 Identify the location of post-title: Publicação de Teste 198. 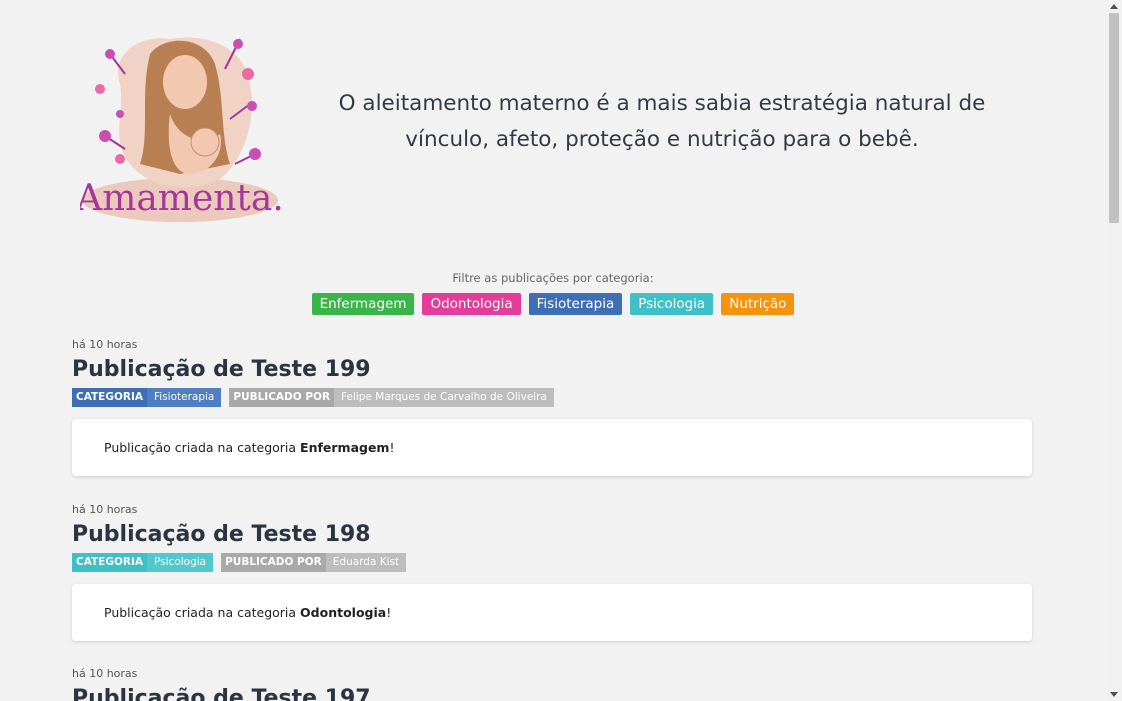
(552, 535).